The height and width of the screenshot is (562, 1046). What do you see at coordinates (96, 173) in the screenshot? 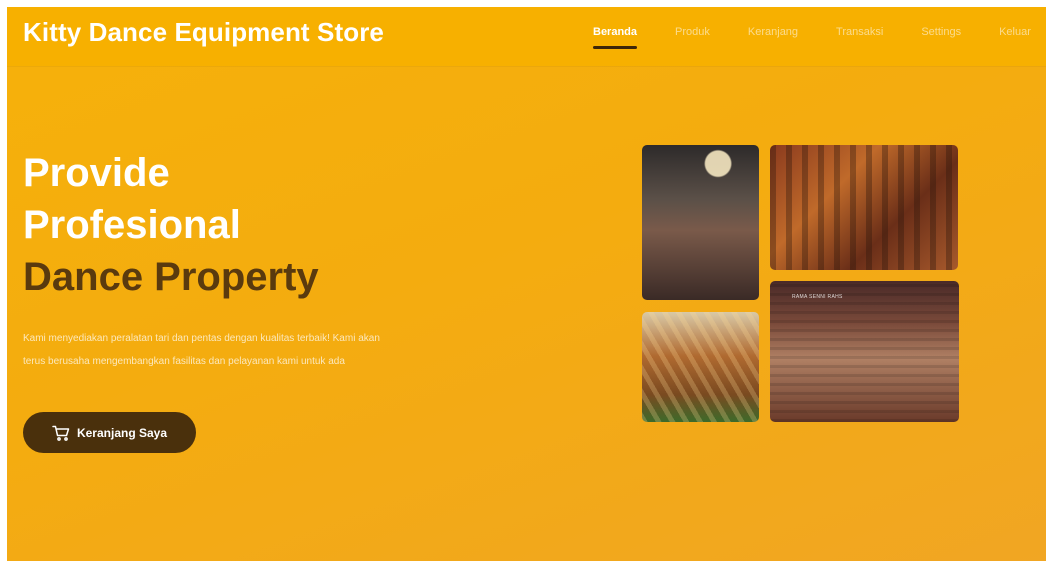
I see `hero-line-provide: Provide` at bounding box center [96, 173].